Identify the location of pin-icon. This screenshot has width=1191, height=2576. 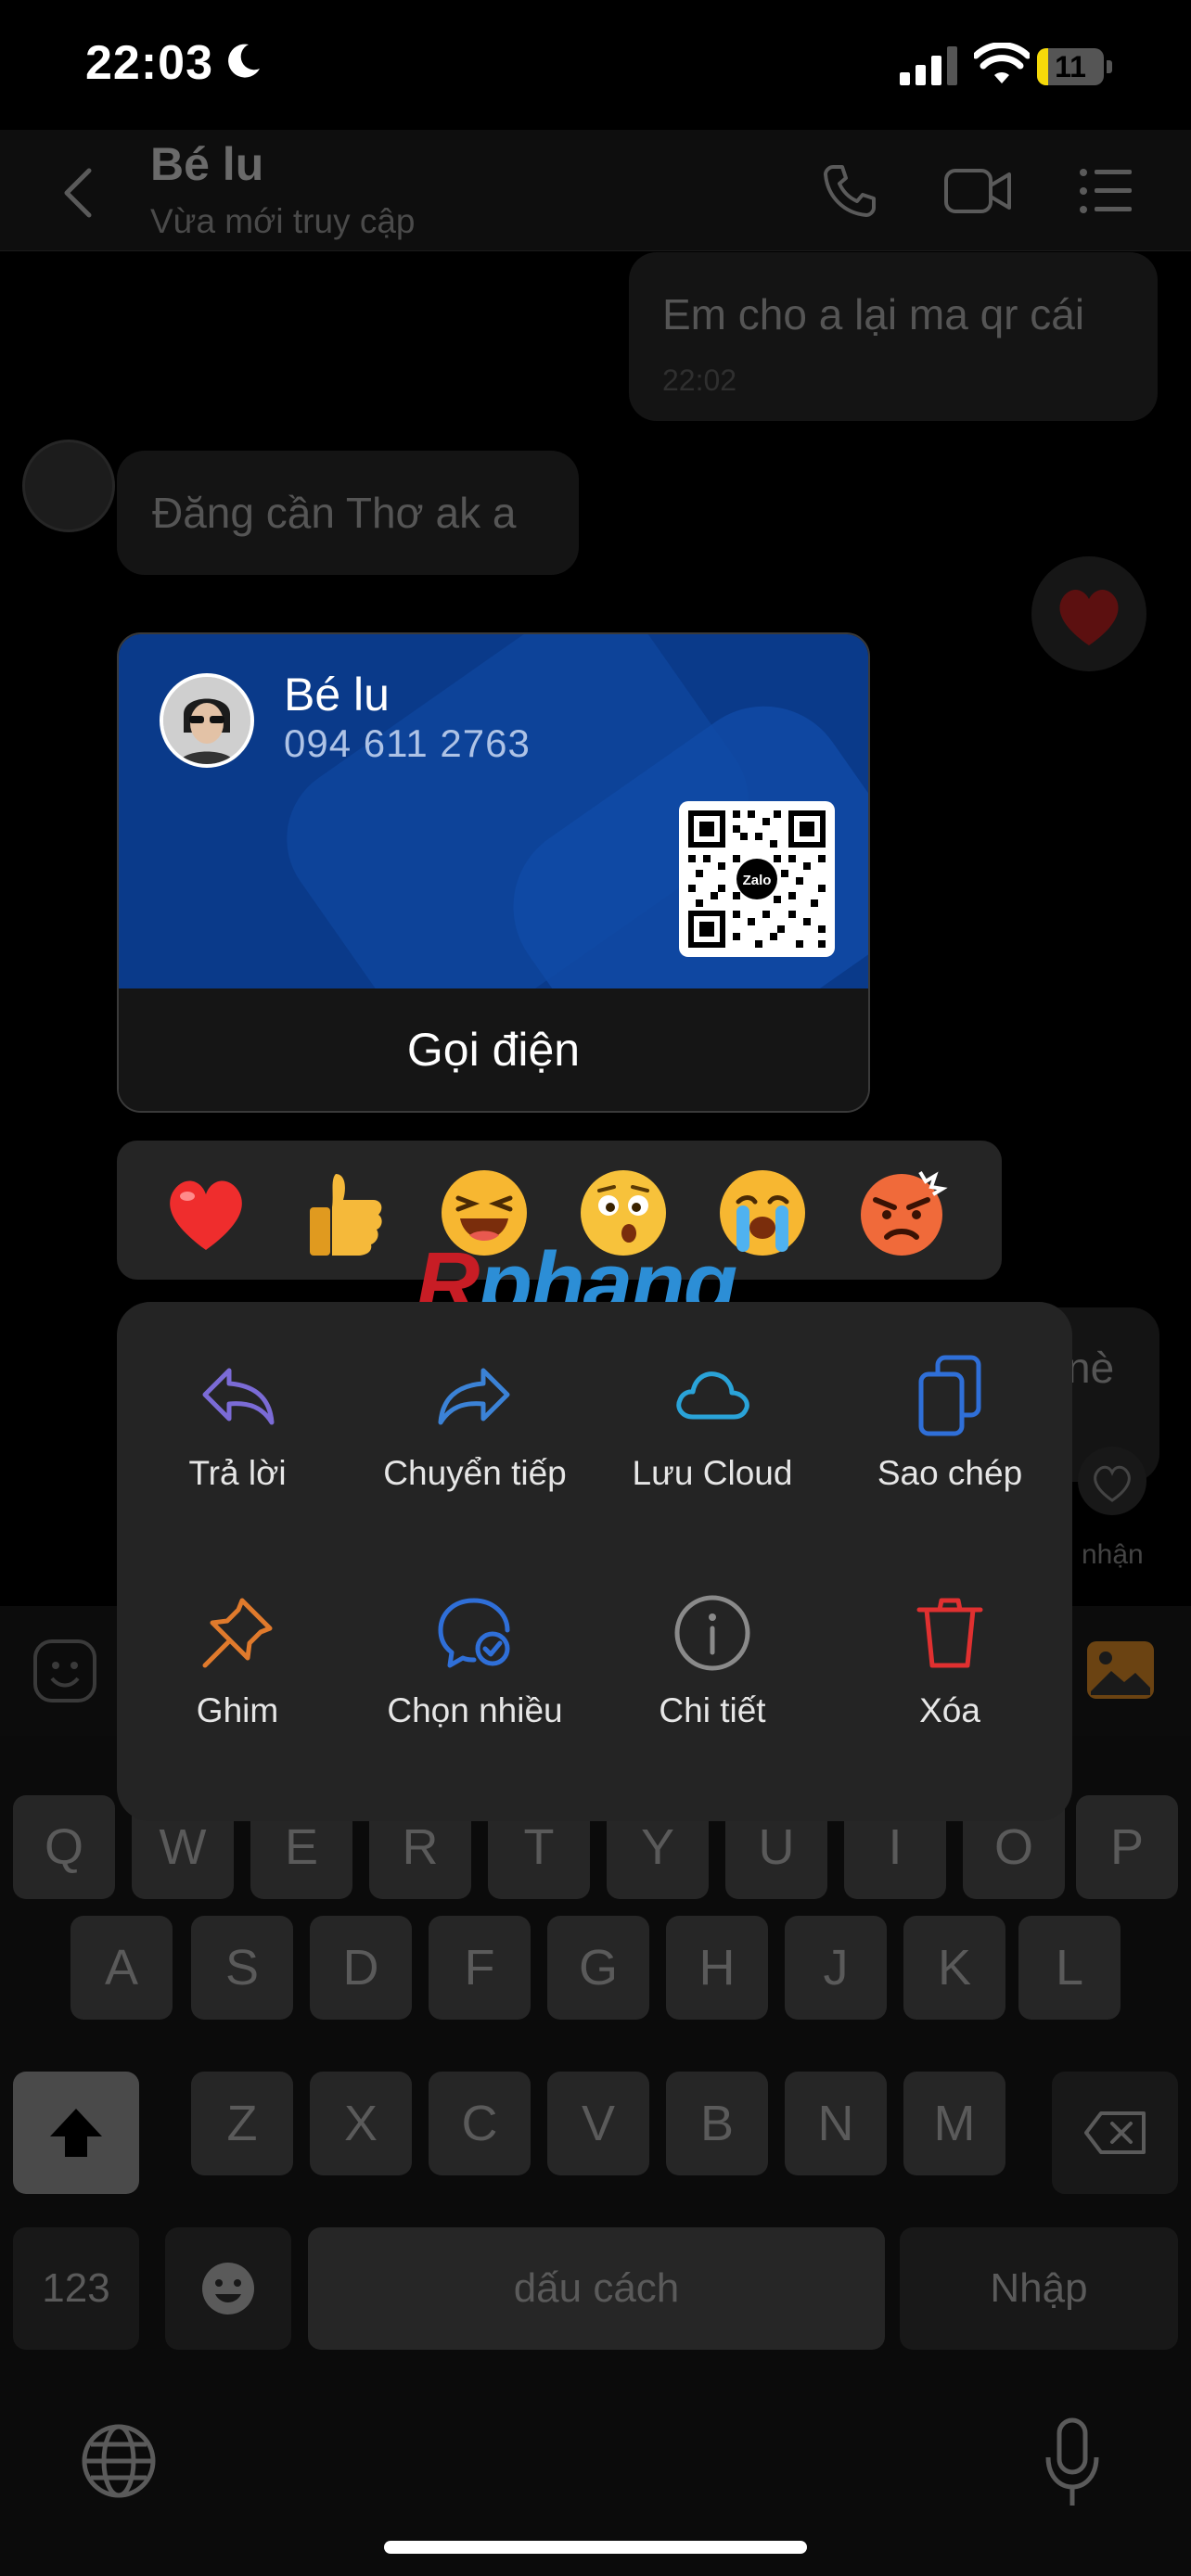
(237, 1633).